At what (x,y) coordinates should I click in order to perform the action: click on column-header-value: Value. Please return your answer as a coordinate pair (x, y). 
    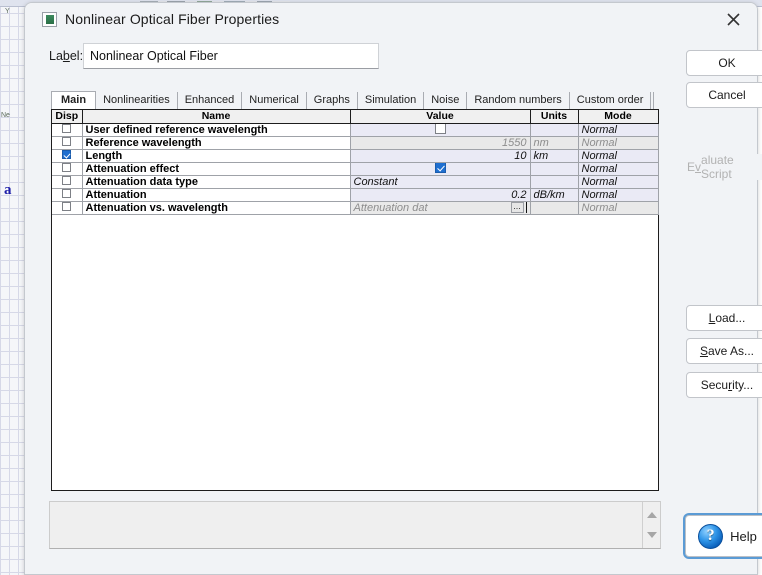
    Looking at the image, I should click on (440, 117).